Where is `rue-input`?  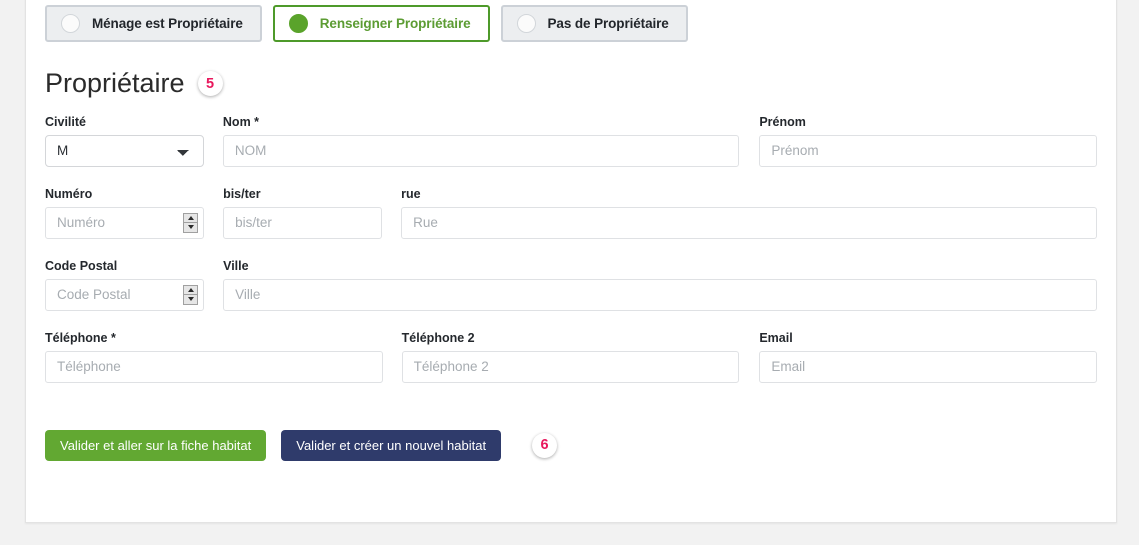 rue-input is located at coordinates (749, 222).